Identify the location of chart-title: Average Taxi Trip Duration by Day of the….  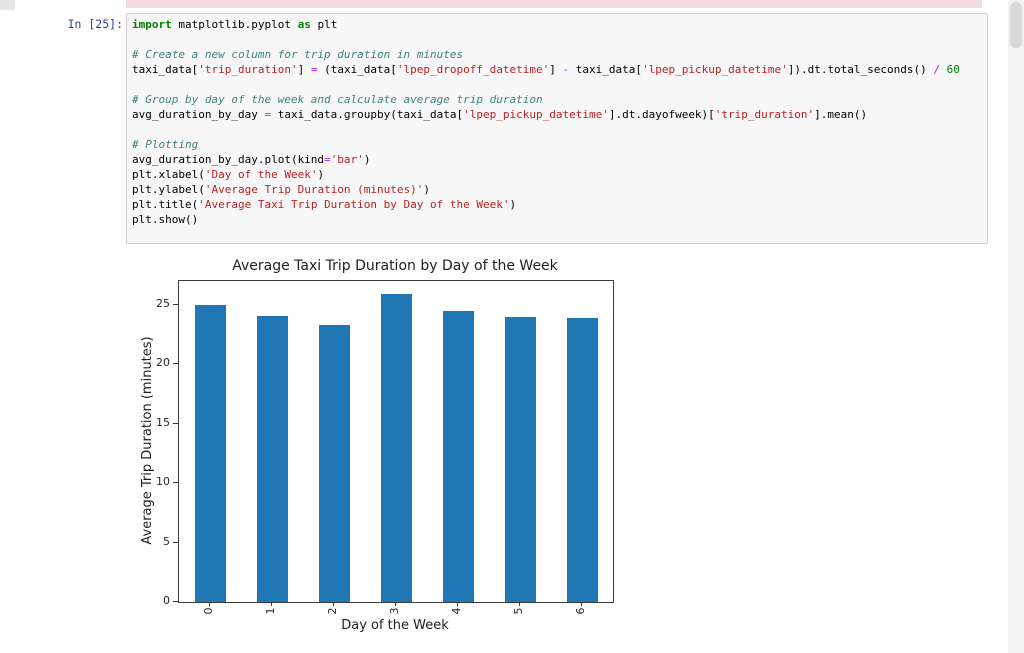
(395, 266).